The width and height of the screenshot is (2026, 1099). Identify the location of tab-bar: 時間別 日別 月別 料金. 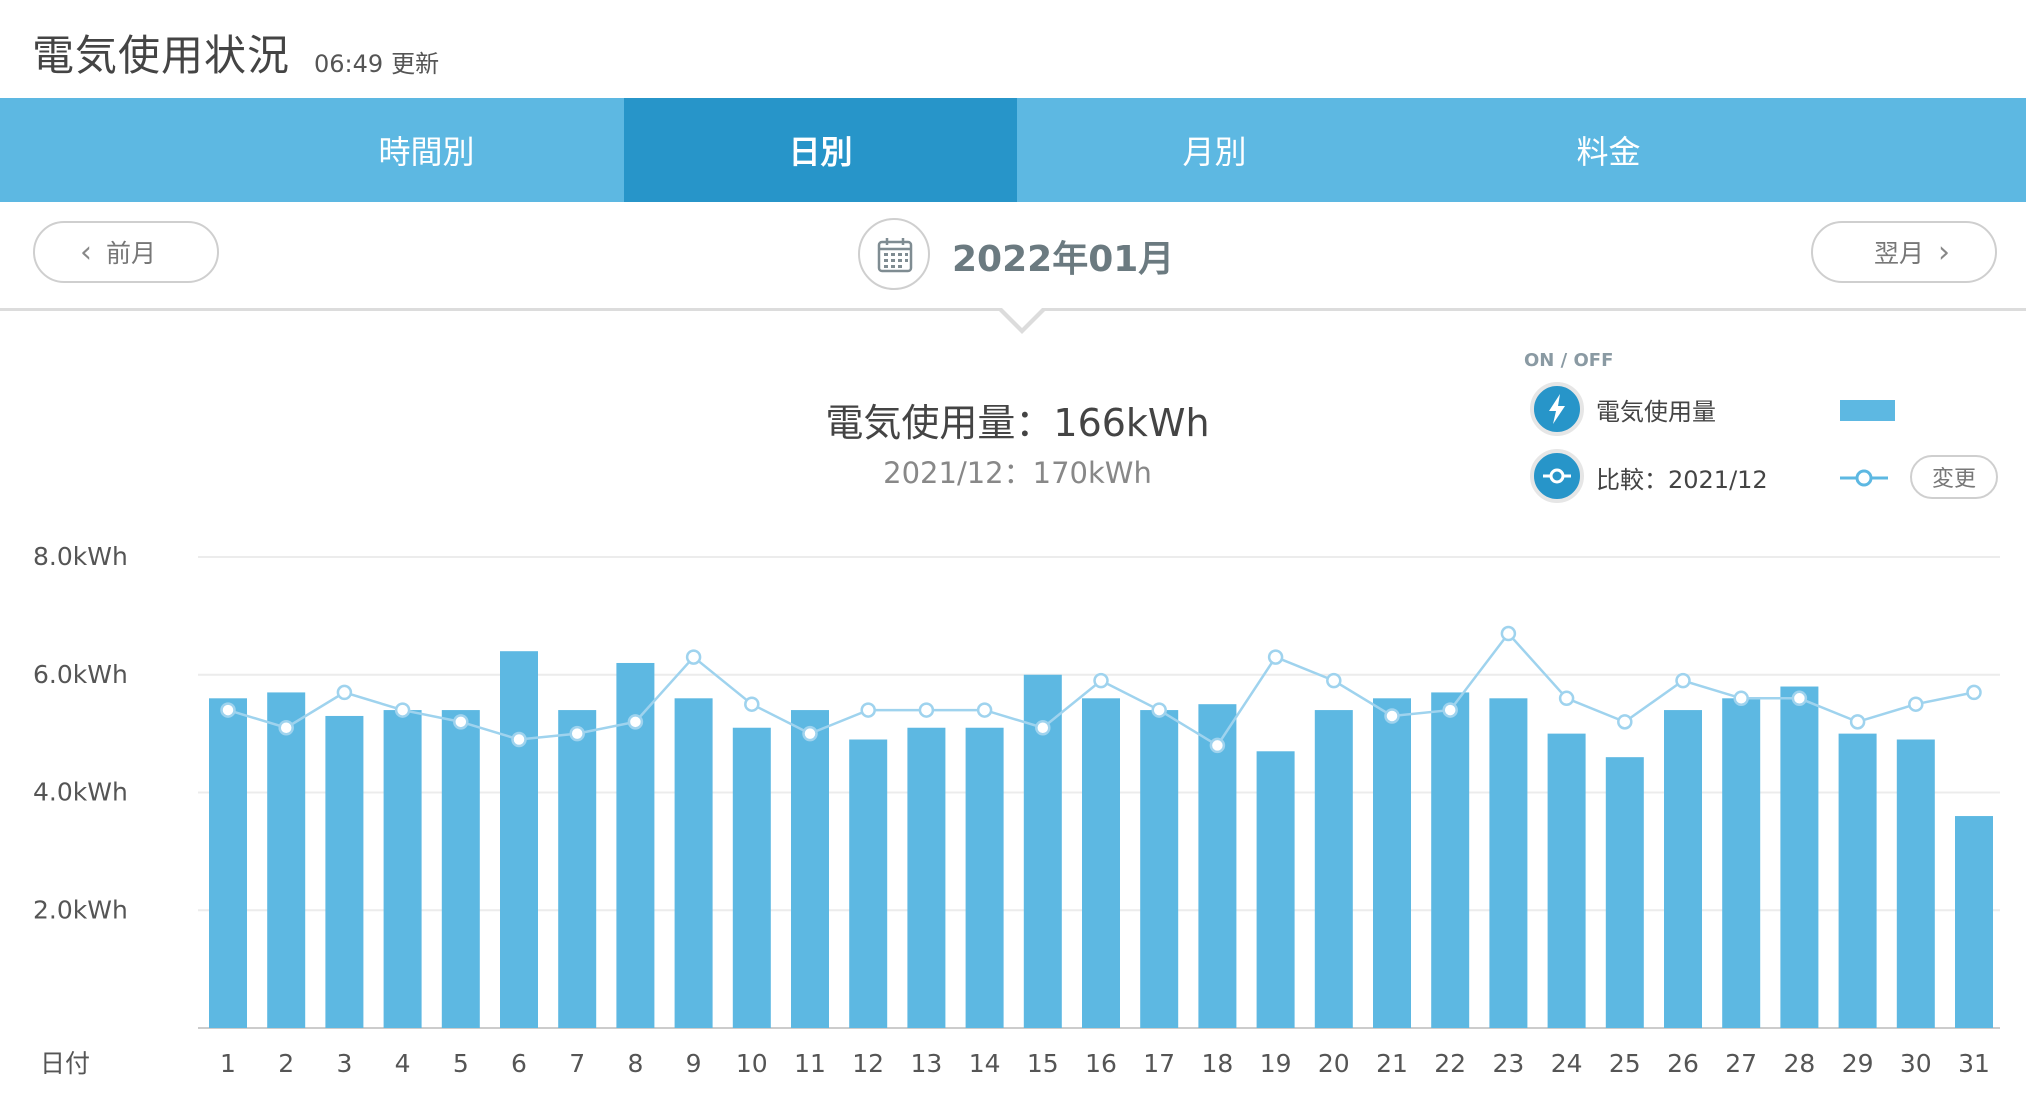
(1013, 150).